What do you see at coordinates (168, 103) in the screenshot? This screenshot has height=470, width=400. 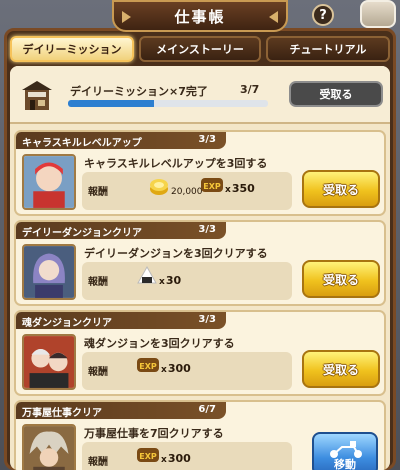 I see `summary-progress-bar` at bounding box center [168, 103].